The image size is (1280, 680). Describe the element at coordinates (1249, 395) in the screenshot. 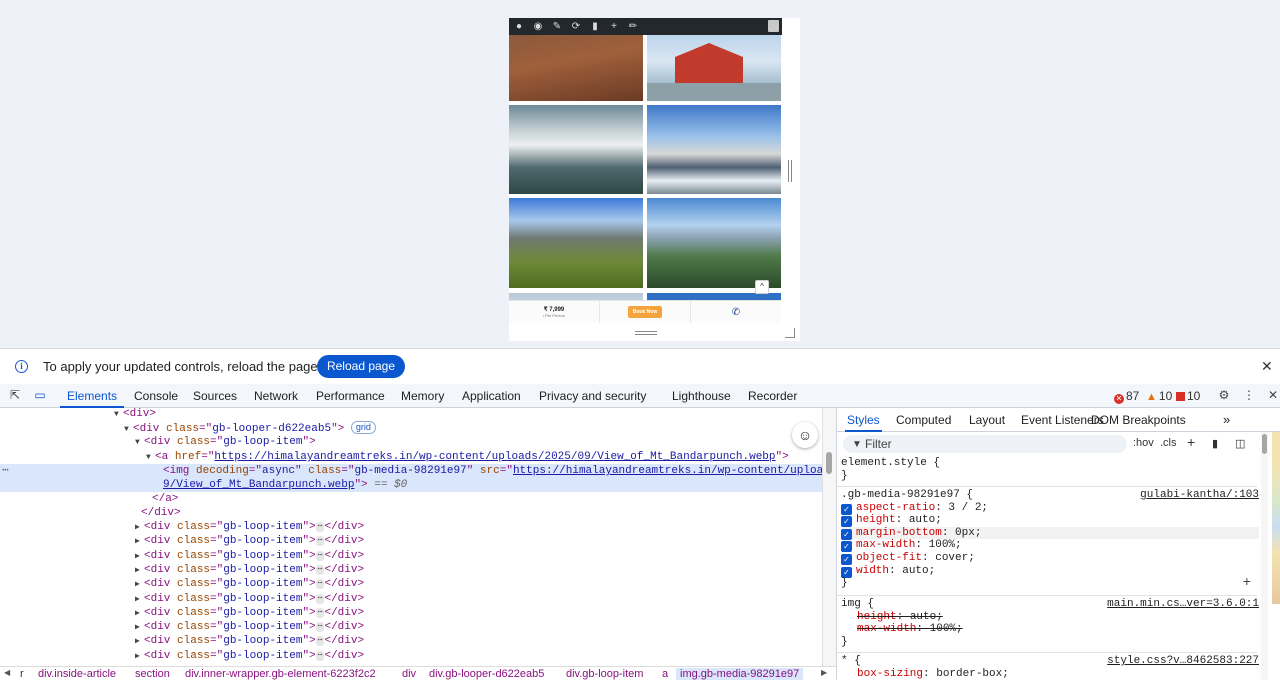

I see `more-options-icon: ⋮` at that location.